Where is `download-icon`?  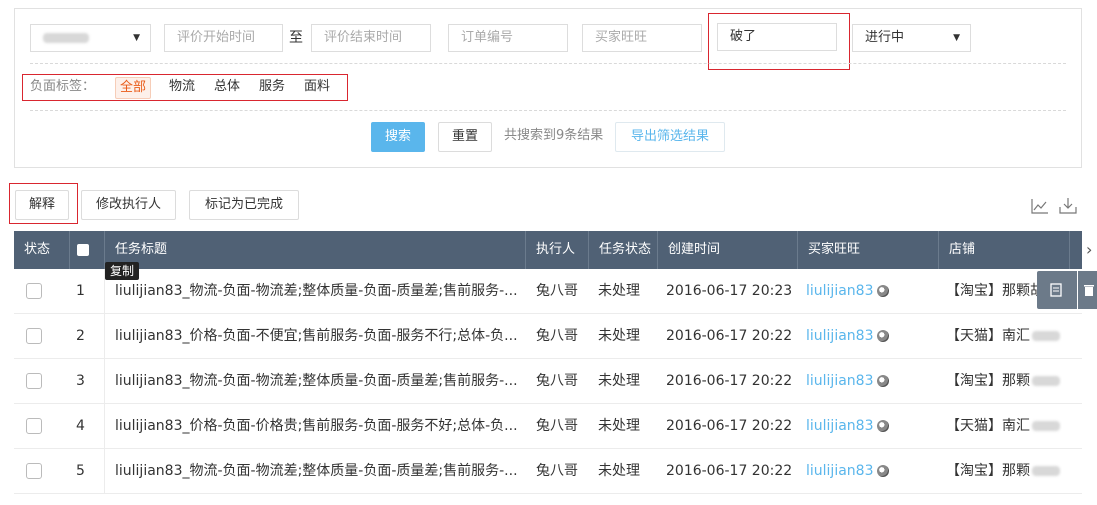
download-icon is located at coordinates (1068, 207).